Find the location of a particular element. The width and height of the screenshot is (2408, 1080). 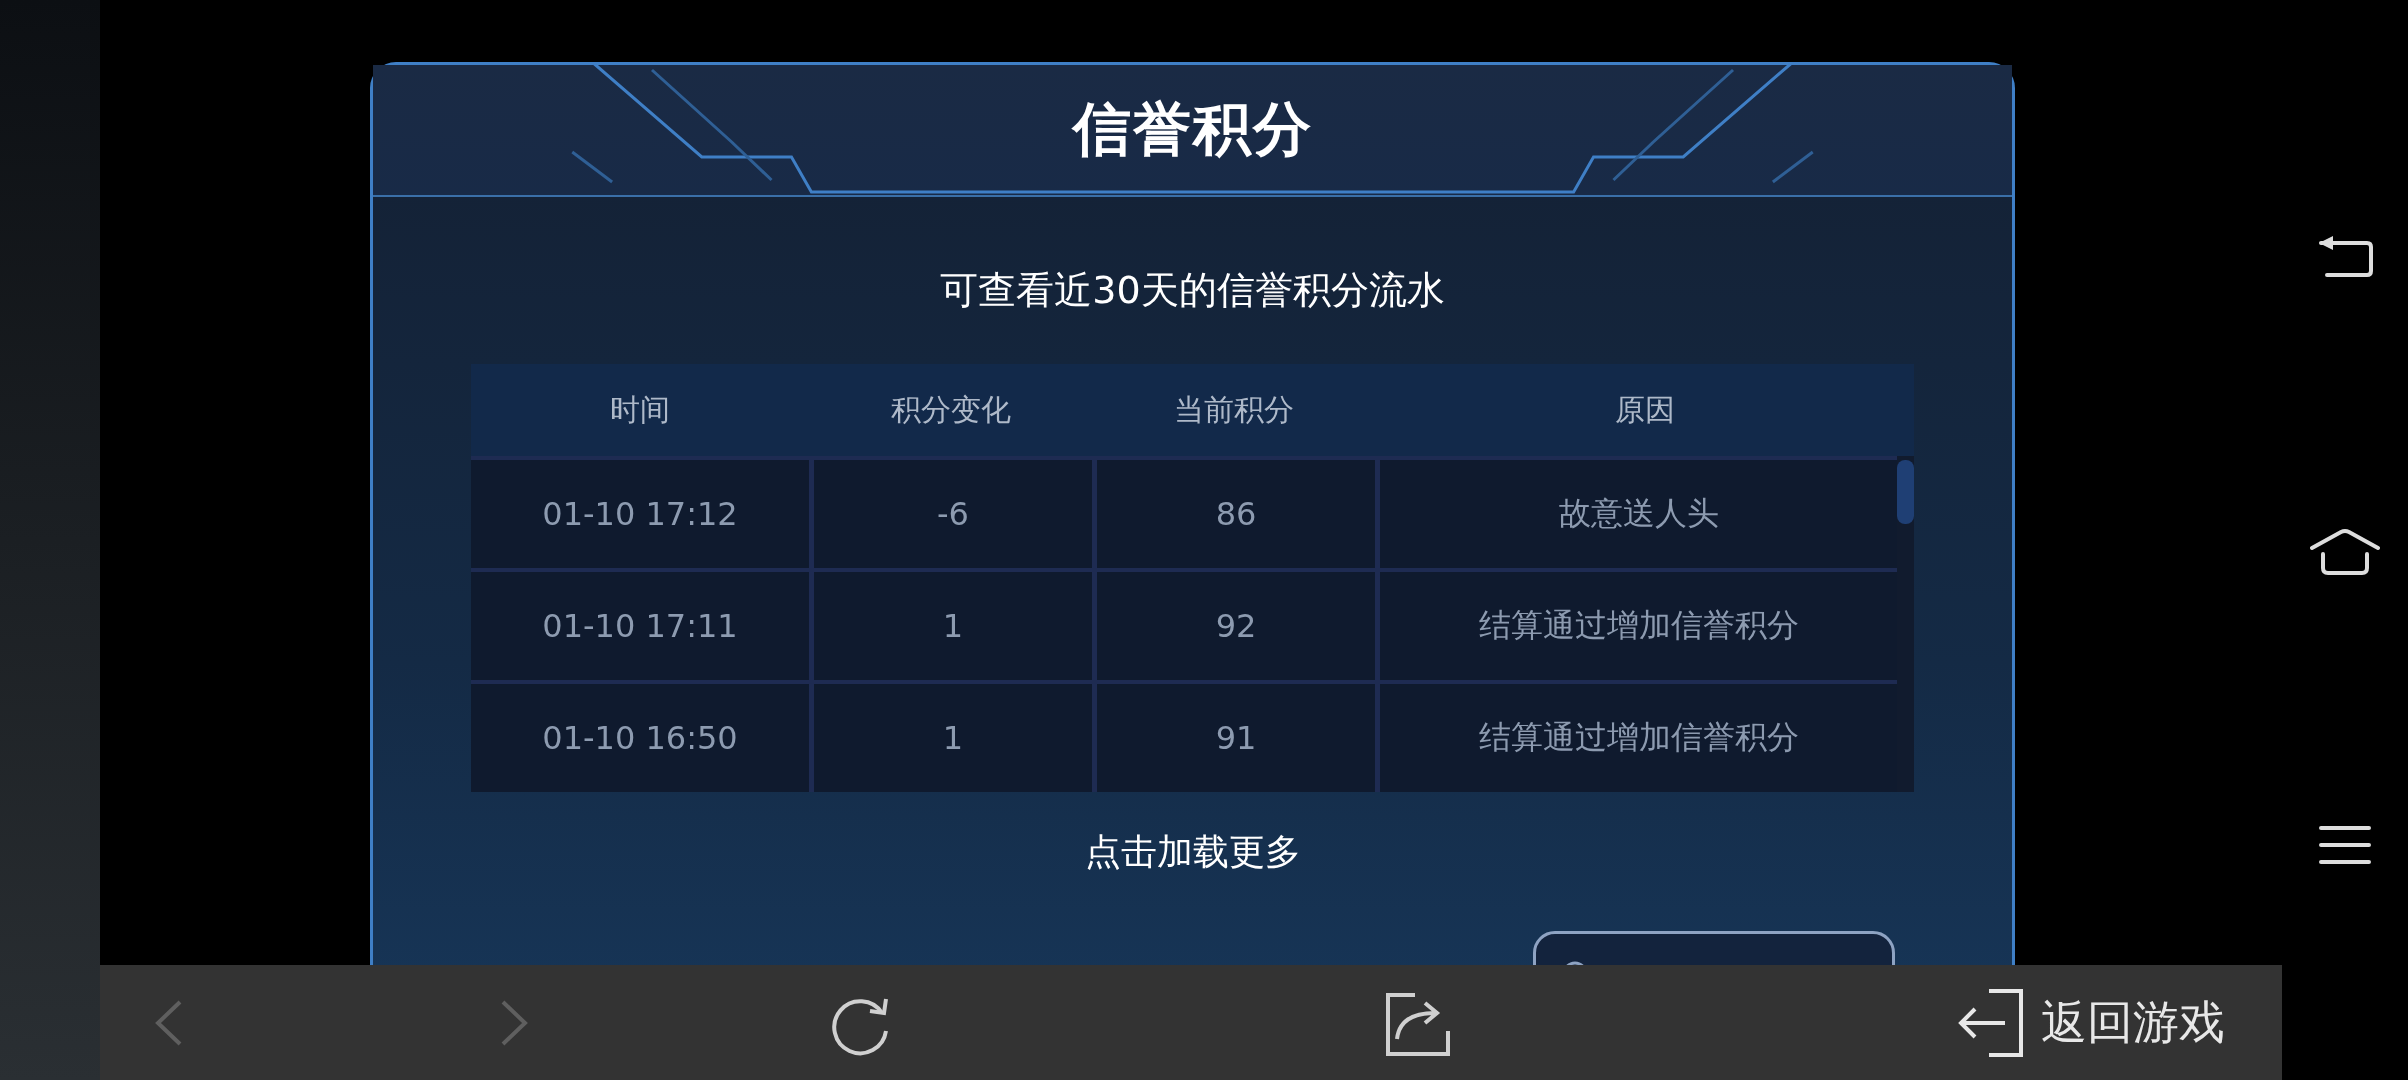

back-icon is located at coordinates (2345, 256).